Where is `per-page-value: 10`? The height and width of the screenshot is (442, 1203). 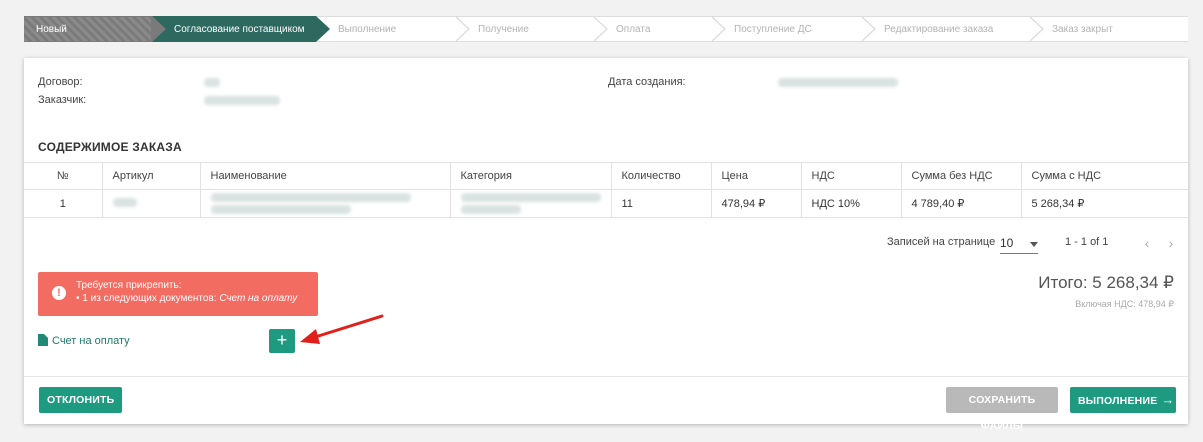
per-page-value: 10 is located at coordinates (1007, 243).